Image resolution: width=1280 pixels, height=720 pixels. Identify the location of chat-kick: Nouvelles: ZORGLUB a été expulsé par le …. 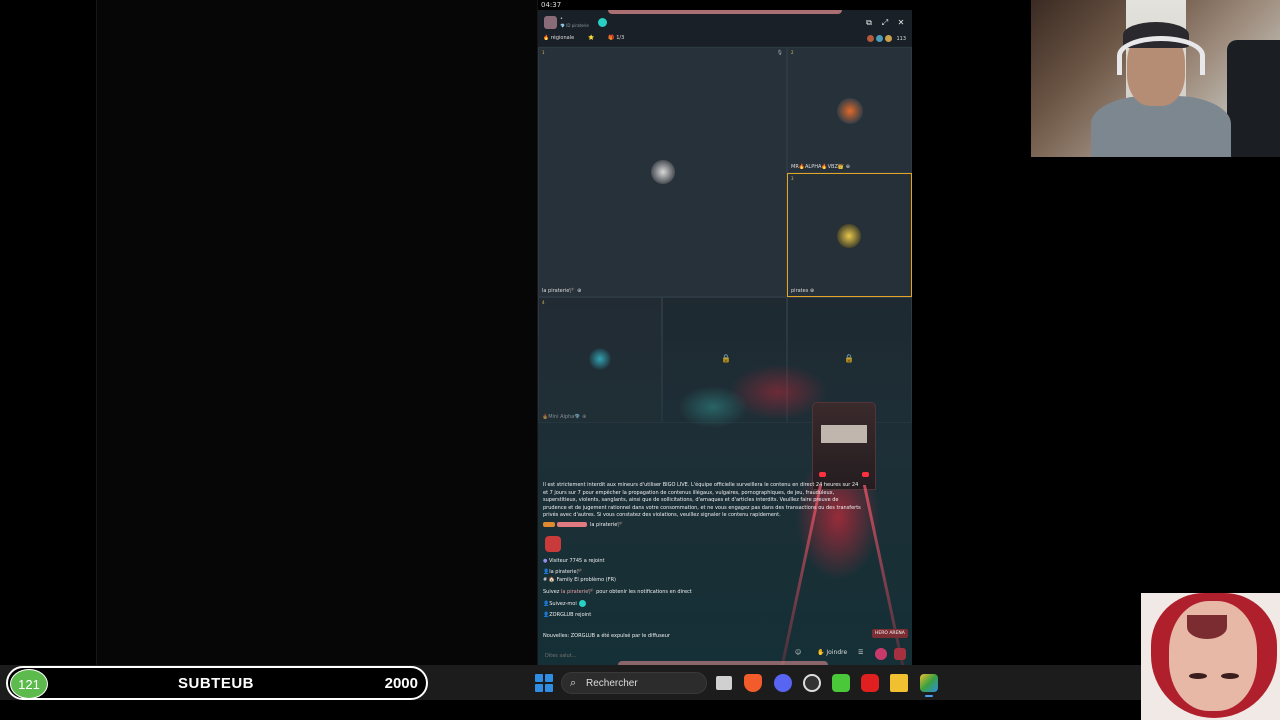
(606, 636).